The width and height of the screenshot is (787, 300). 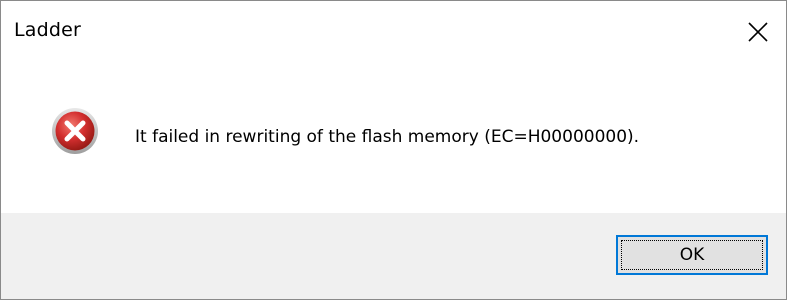 I want to click on ok-button-label: OK, so click(x=692, y=255).